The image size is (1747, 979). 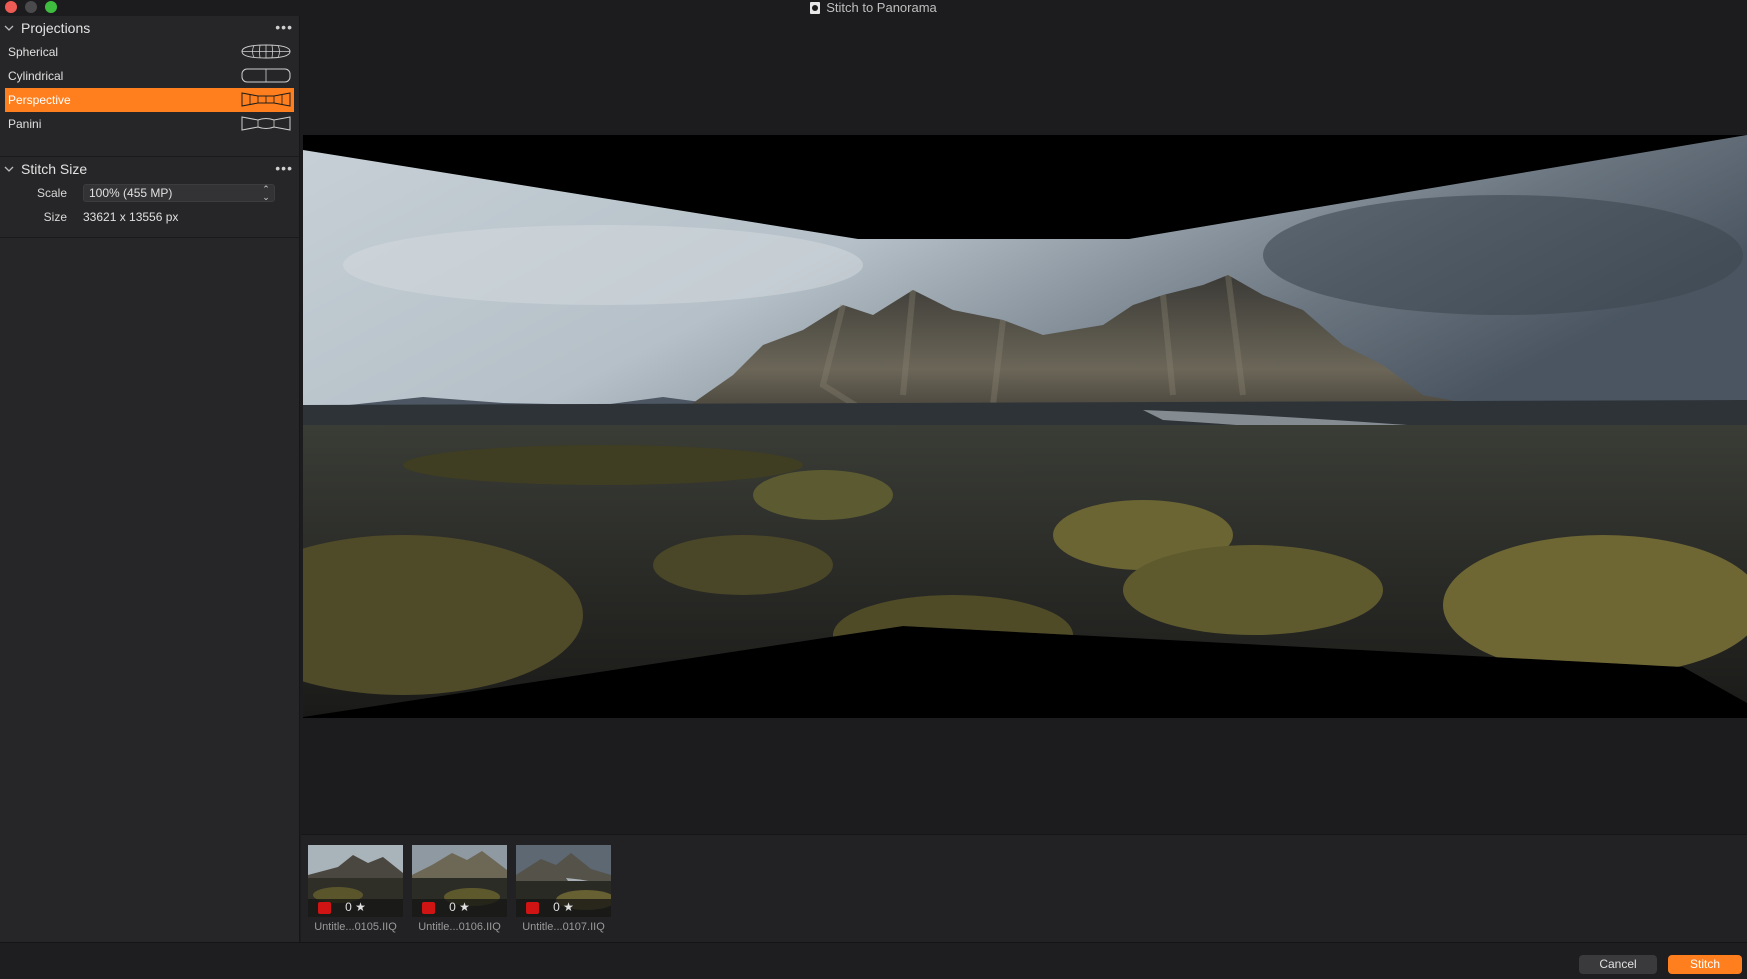 What do you see at coordinates (25, 124) in the screenshot?
I see `projection-label: Panini` at bounding box center [25, 124].